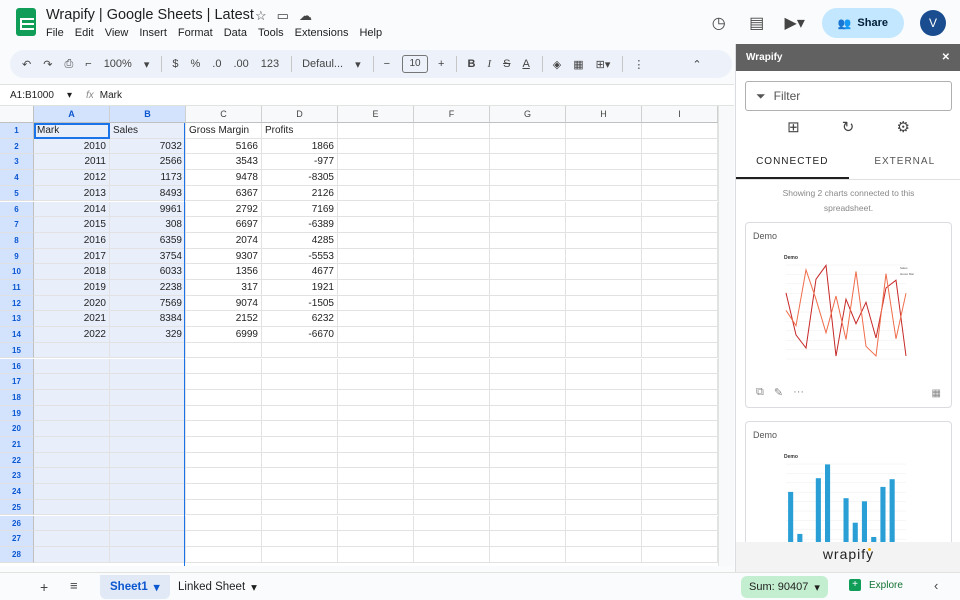 The width and height of the screenshot is (960, 600). I want to click on grid-cell: 7169, so click(300, 209).